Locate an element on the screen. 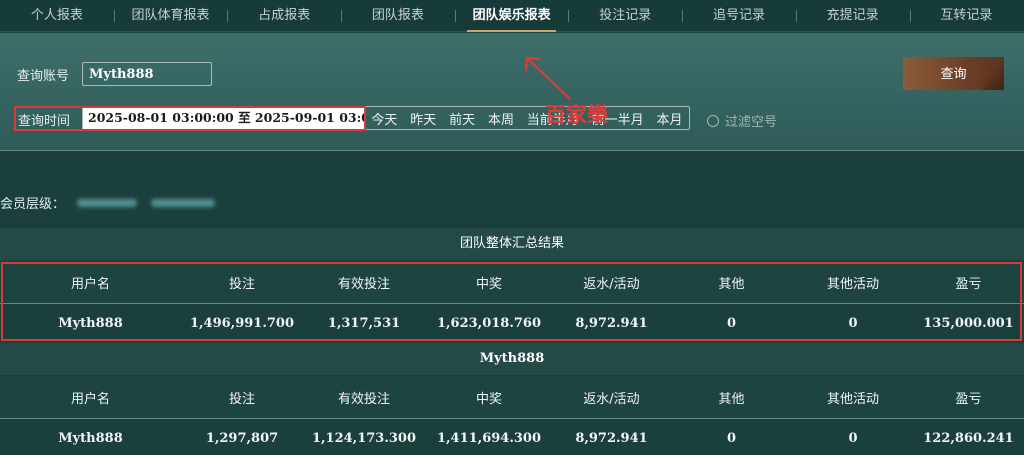 The width and height of the screenshot is (1024, 455). annotation-arrow-icon is located at coordinates (548, 78).